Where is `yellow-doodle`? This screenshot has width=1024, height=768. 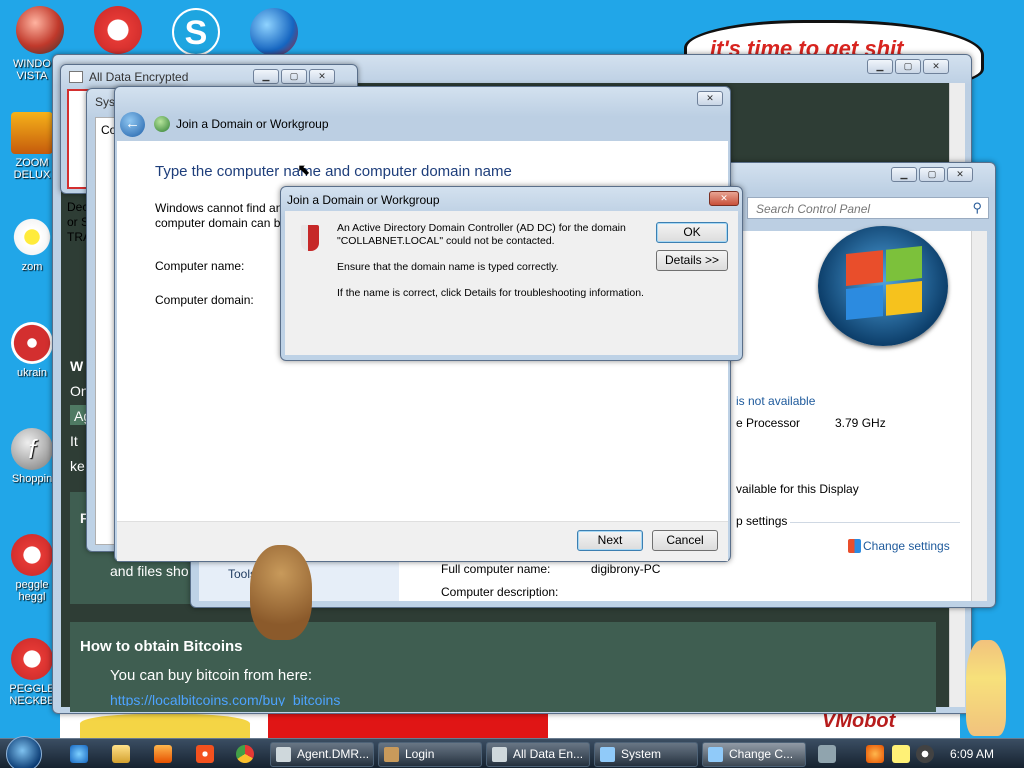 yellow-doodle is located at coordinates (165, 726).